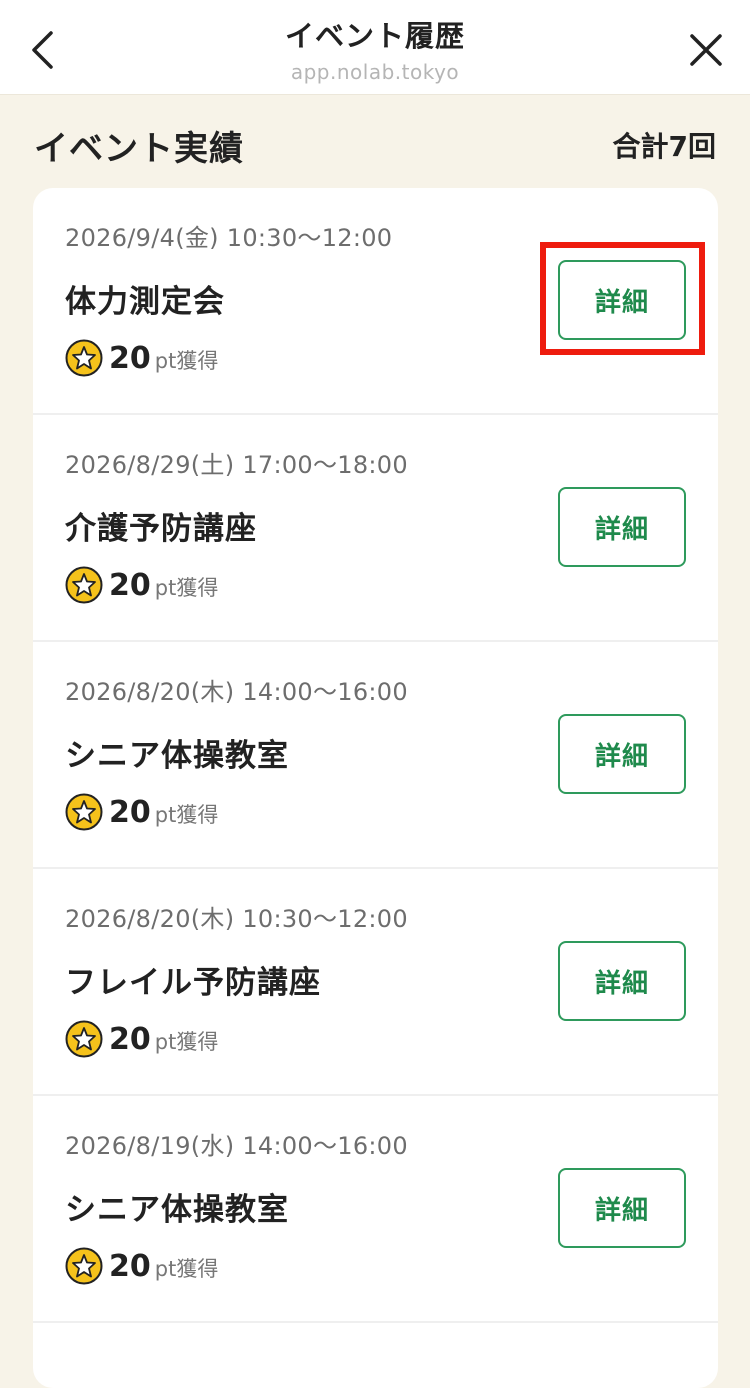 This screenshot has width=750, height=1388. Describe the element at coordinates (374, 36) in the screenshot. I see `page-title: イベント履歴` at that location.